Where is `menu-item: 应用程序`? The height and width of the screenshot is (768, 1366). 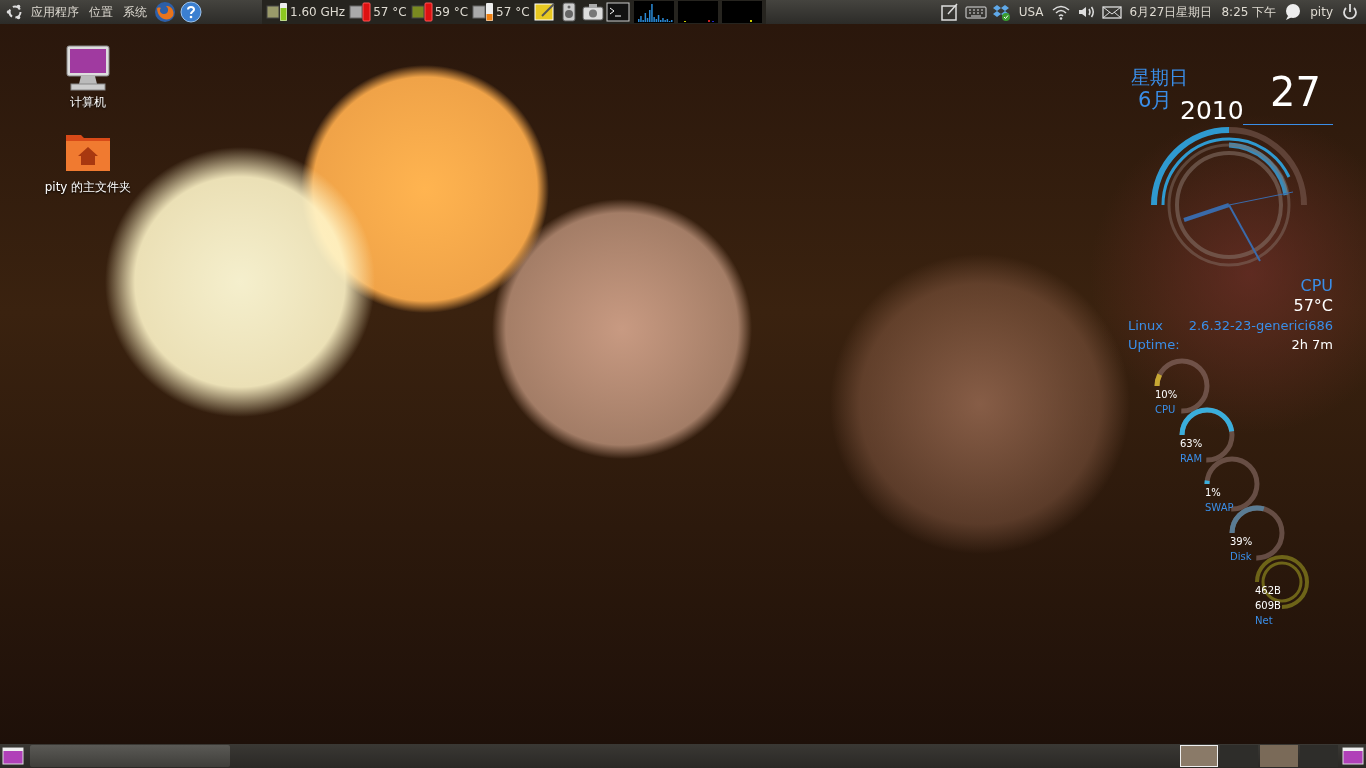 menu-item: 应用程序 is located at coordinates (55, 12).